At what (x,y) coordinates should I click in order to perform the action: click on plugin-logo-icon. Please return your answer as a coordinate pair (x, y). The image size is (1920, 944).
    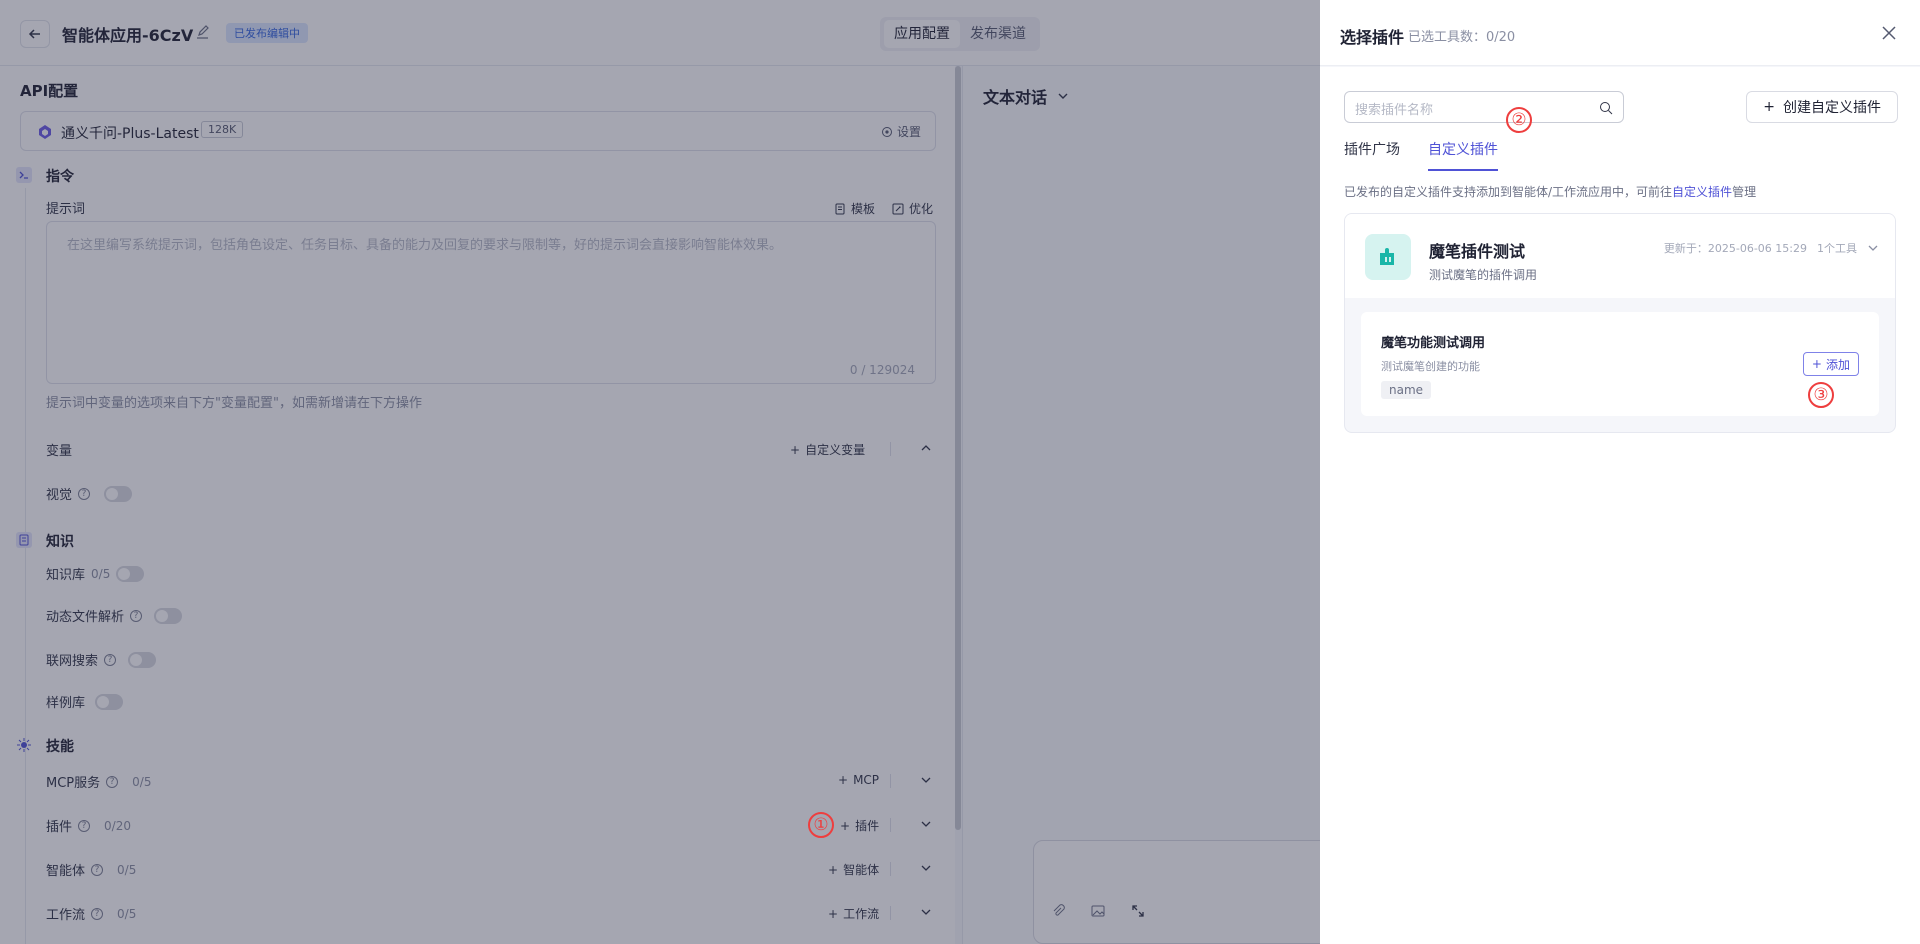
    Looking at the image, I should click on (1388, 257).